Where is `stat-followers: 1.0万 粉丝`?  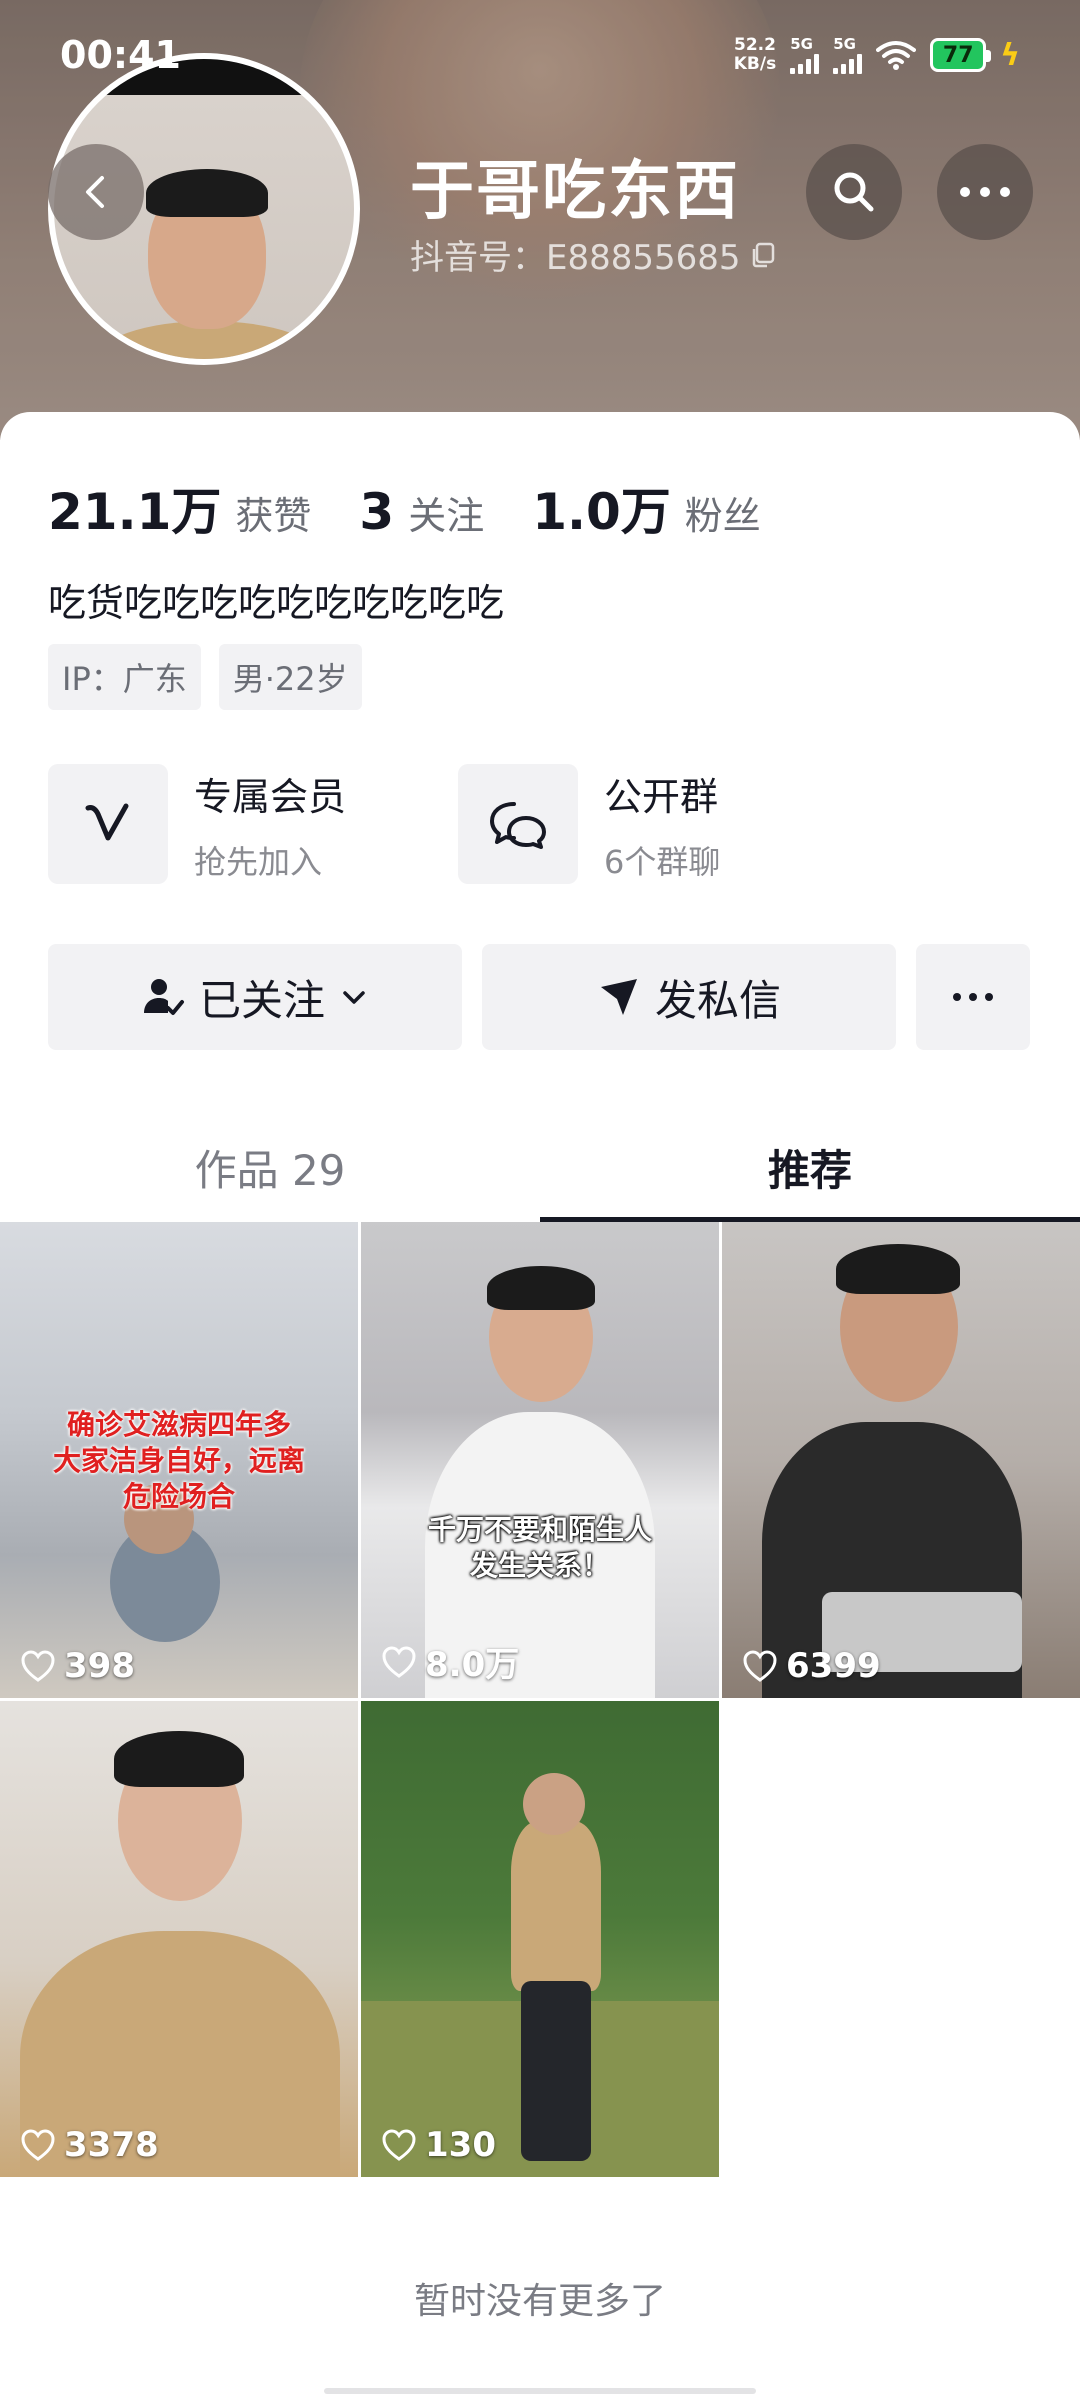
stat-followers: 1.0万 粉丝 is located at coordinates (646, 508).